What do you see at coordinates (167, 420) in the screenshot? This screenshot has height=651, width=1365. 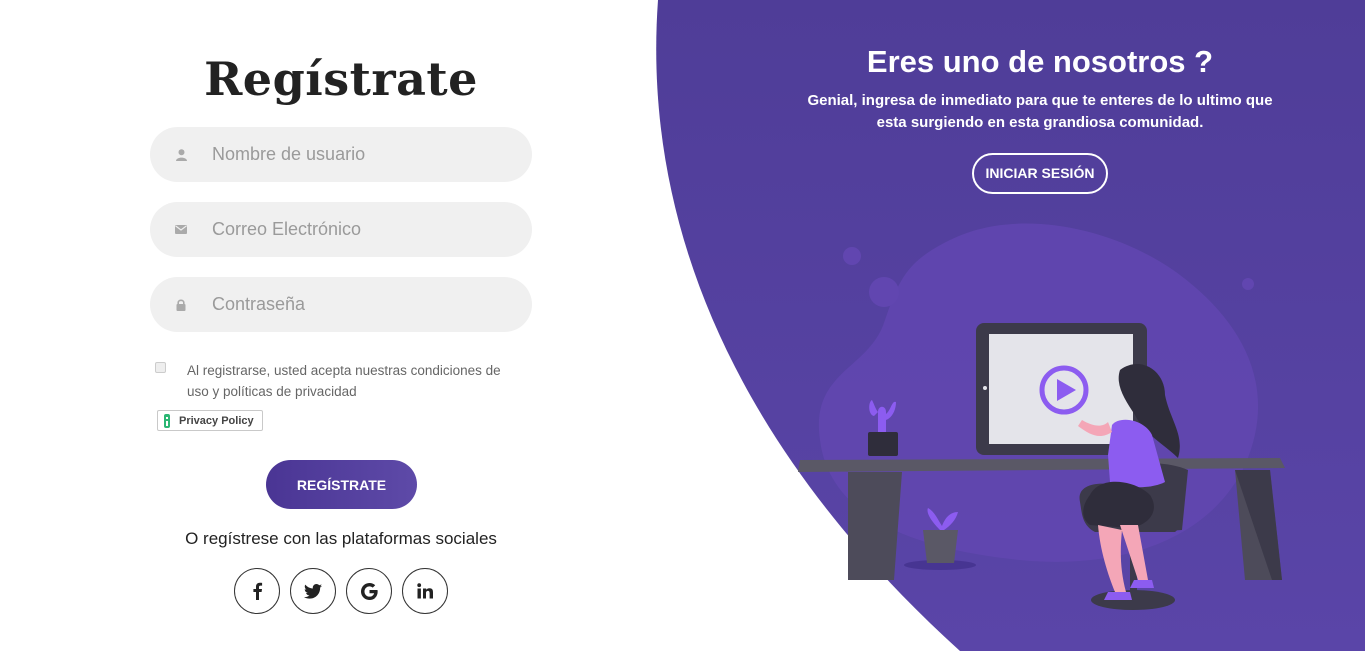 I see `privacy-shield-icon` at bounding box center [167, 420].